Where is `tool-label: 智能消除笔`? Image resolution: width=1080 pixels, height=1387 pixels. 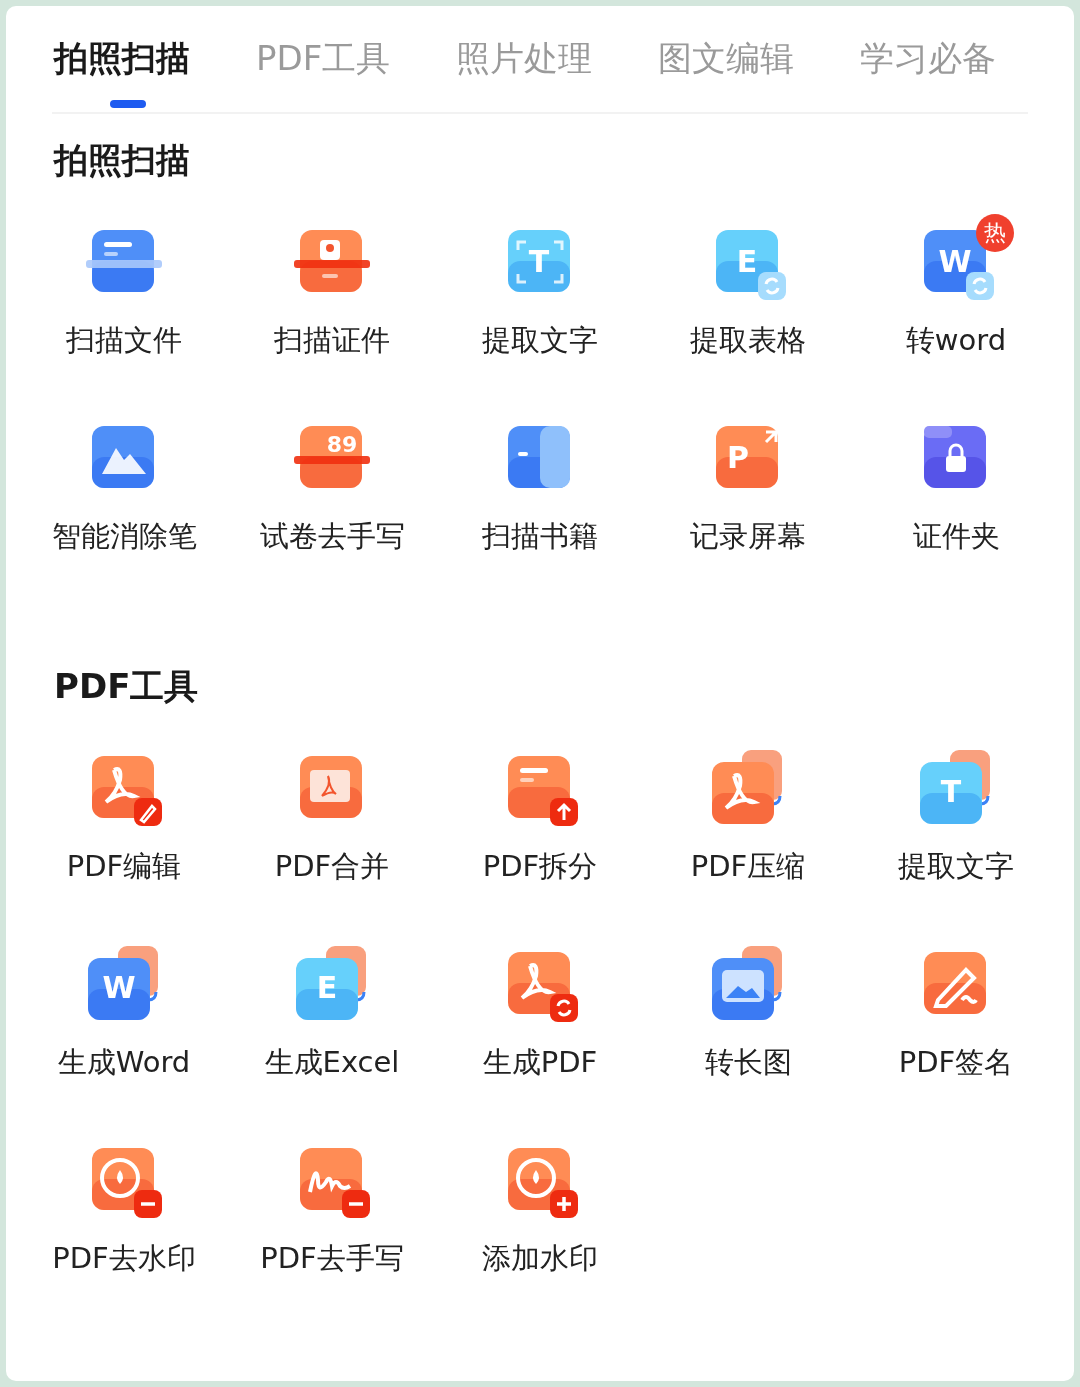 tool-label: 智能消除笔 is located at coordinates (124, 536).